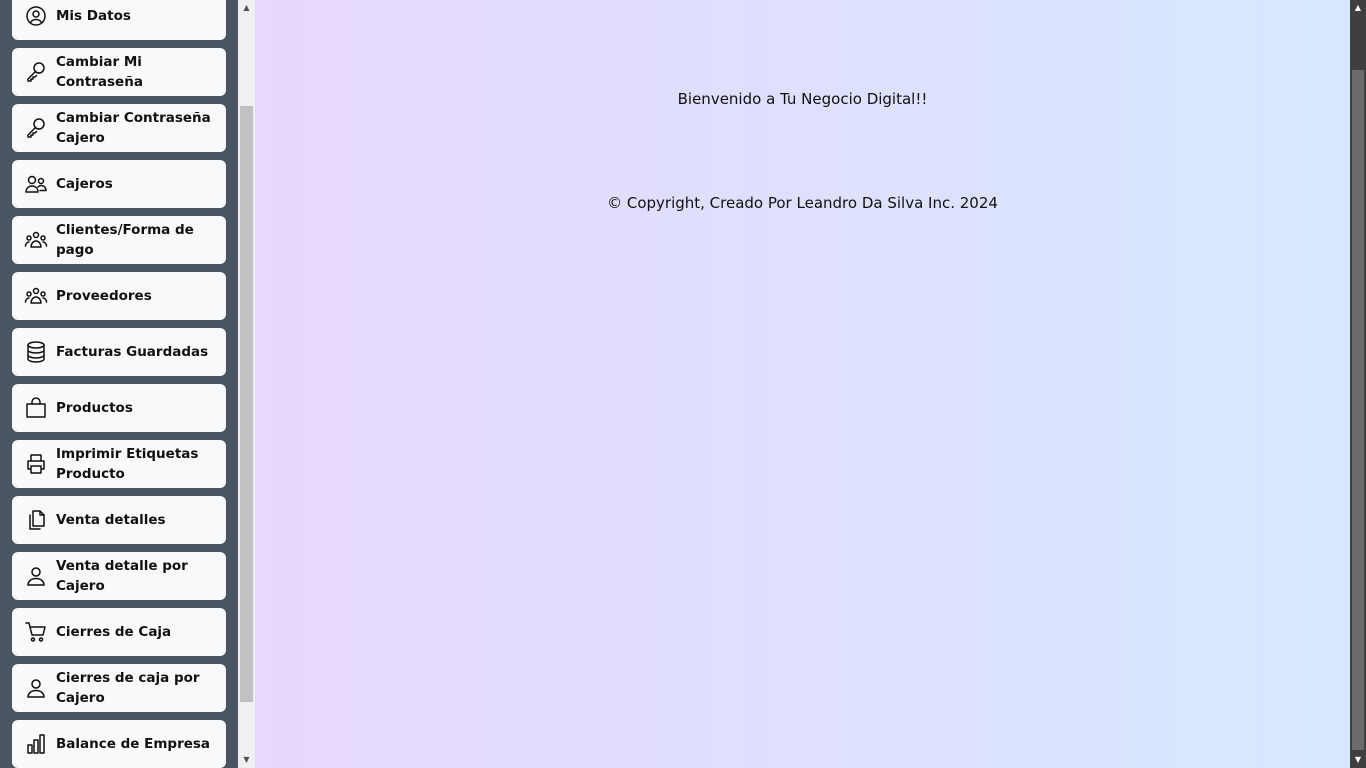  What do you see at coordinates (111, 520) in the screenshot?
I see `sidebar-item-label: Venta detalles` at bounding box center [111, 520].